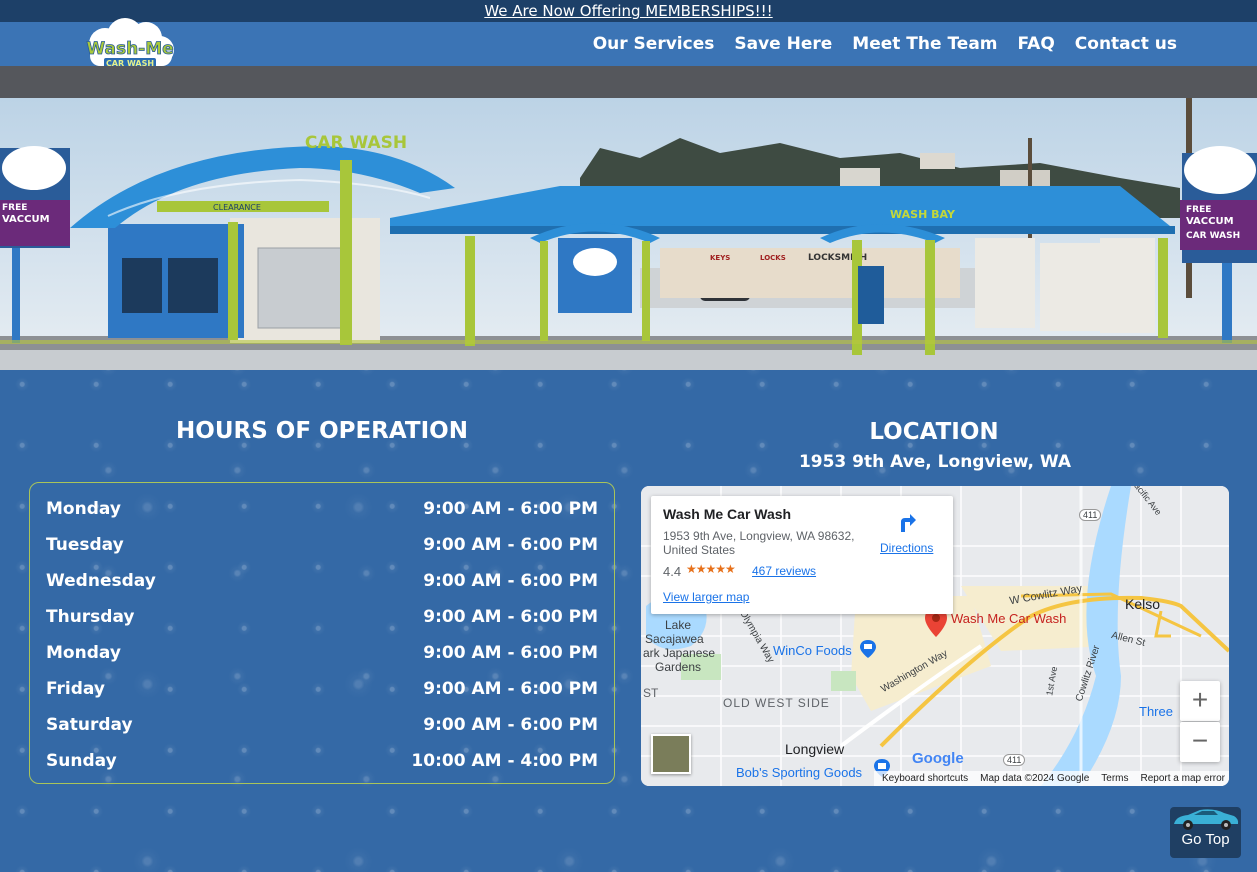 This screenshot has width=1257, height=872. Describe the element at coordinates (1035, 778) in the screenshot. I see `map-data-text: Map data ©2024 Google` at that location.